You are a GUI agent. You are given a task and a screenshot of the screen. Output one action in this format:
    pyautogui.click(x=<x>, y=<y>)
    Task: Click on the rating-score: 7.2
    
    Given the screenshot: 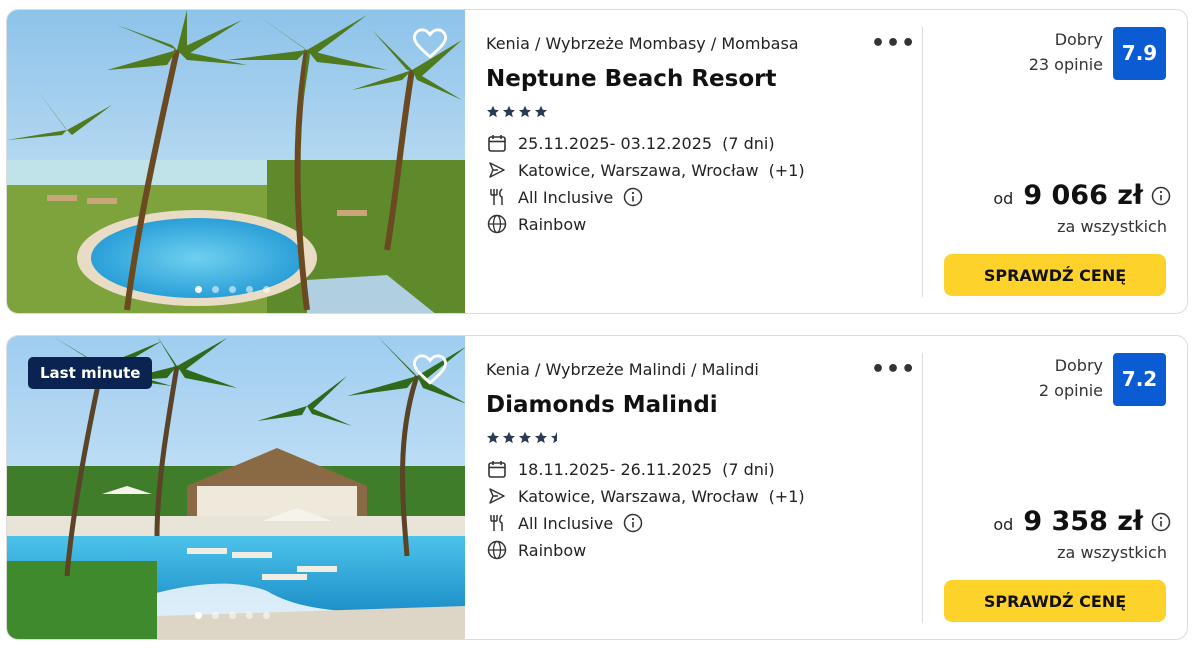 What is the action you would take?
    pyautogui.click(x=1139, y=379)
    